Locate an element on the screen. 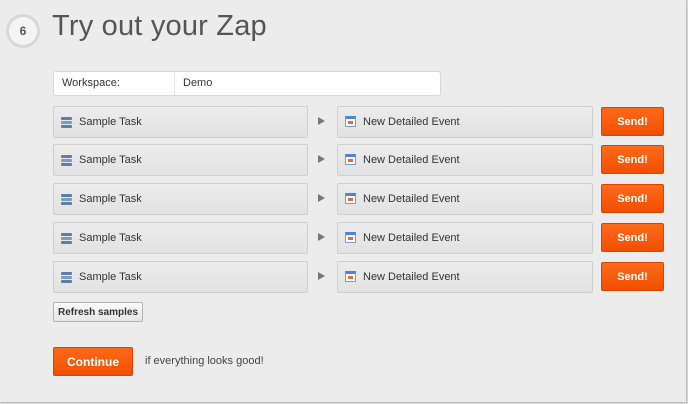  workspace-divider is located at coordinates (174, 83).